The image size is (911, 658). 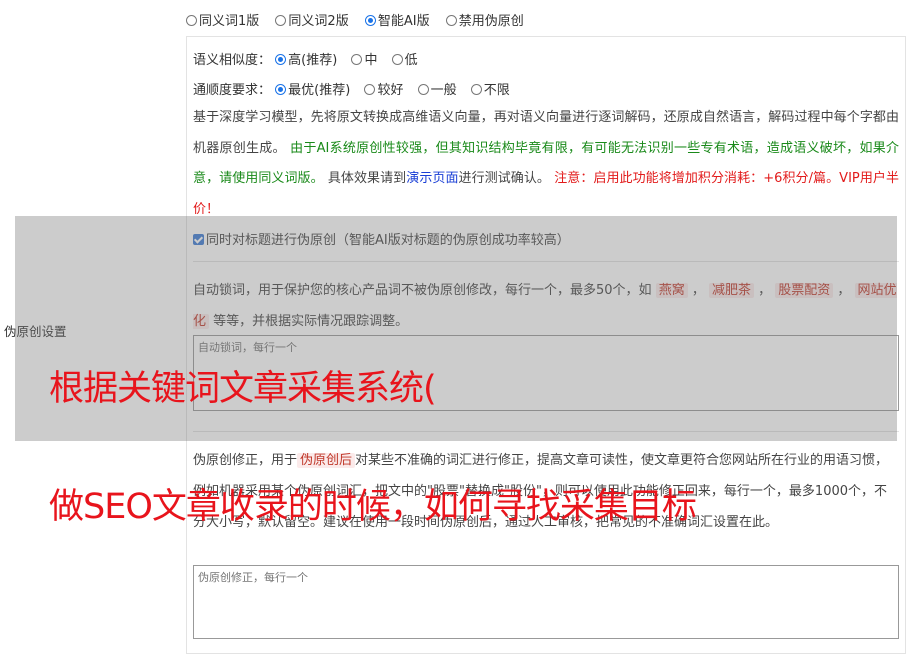 I want to click on fluency-label: 通顺度要求：, so click(x=232, y=90).